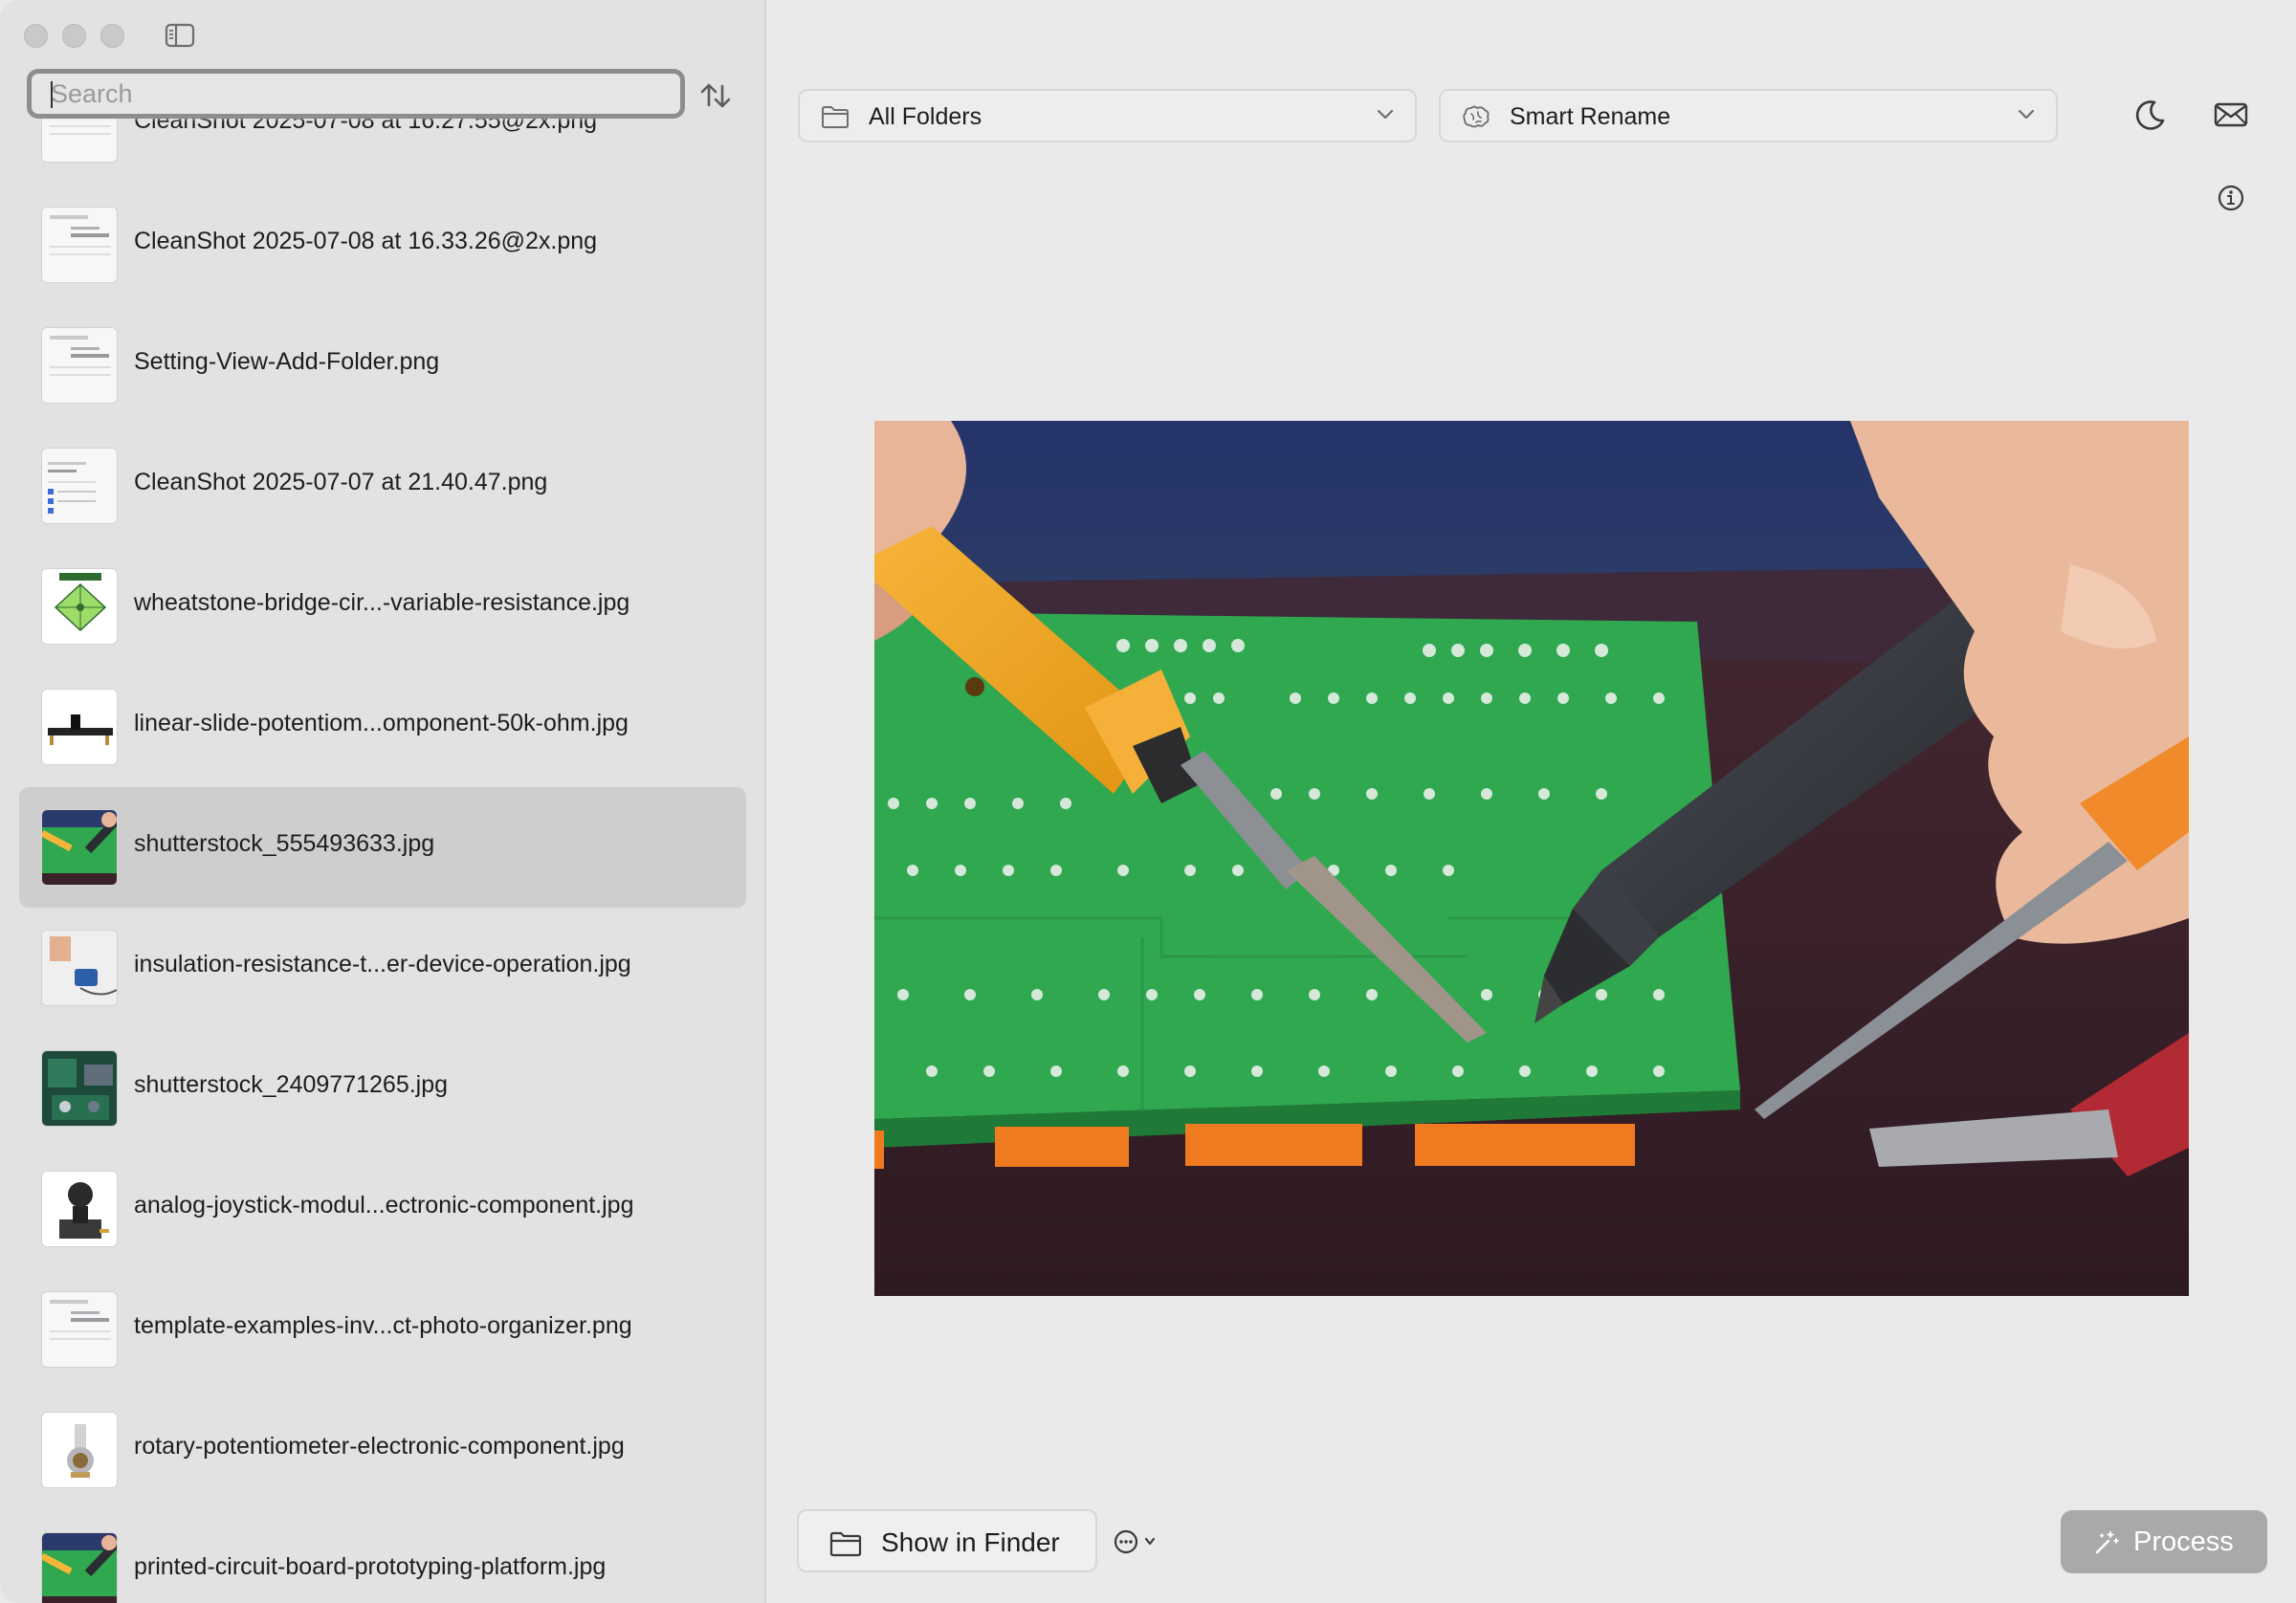 This screenshot has width=2296, height=1603. I want to click on sort-button, so click(715, 96).